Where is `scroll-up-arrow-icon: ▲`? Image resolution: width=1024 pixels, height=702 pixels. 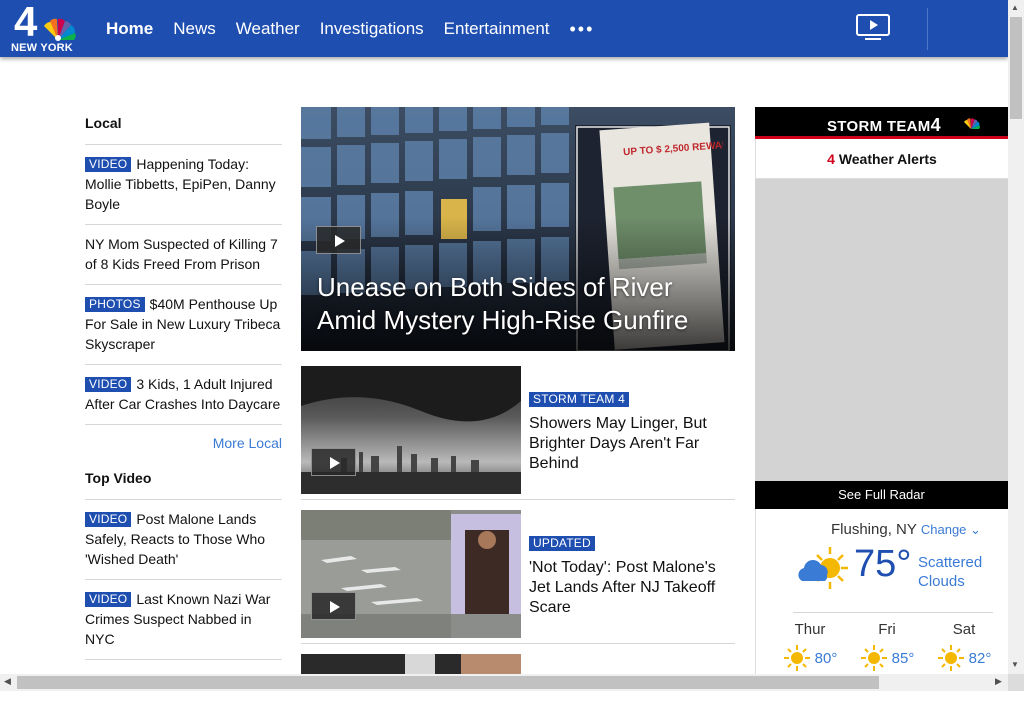 scroll-up-arrow-icon: ▲ is located at coordinates (1015, 7).